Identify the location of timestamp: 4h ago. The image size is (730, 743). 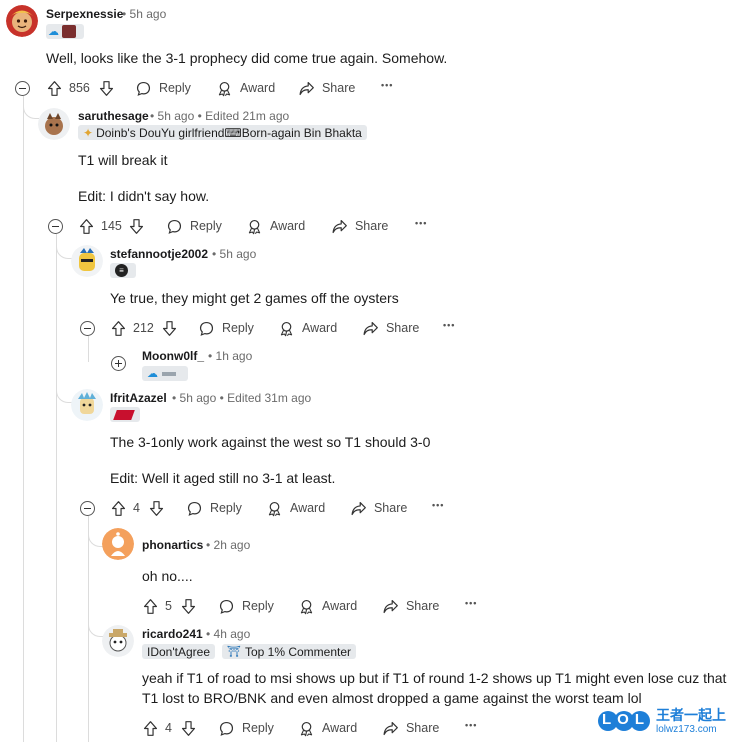
(232, 634).